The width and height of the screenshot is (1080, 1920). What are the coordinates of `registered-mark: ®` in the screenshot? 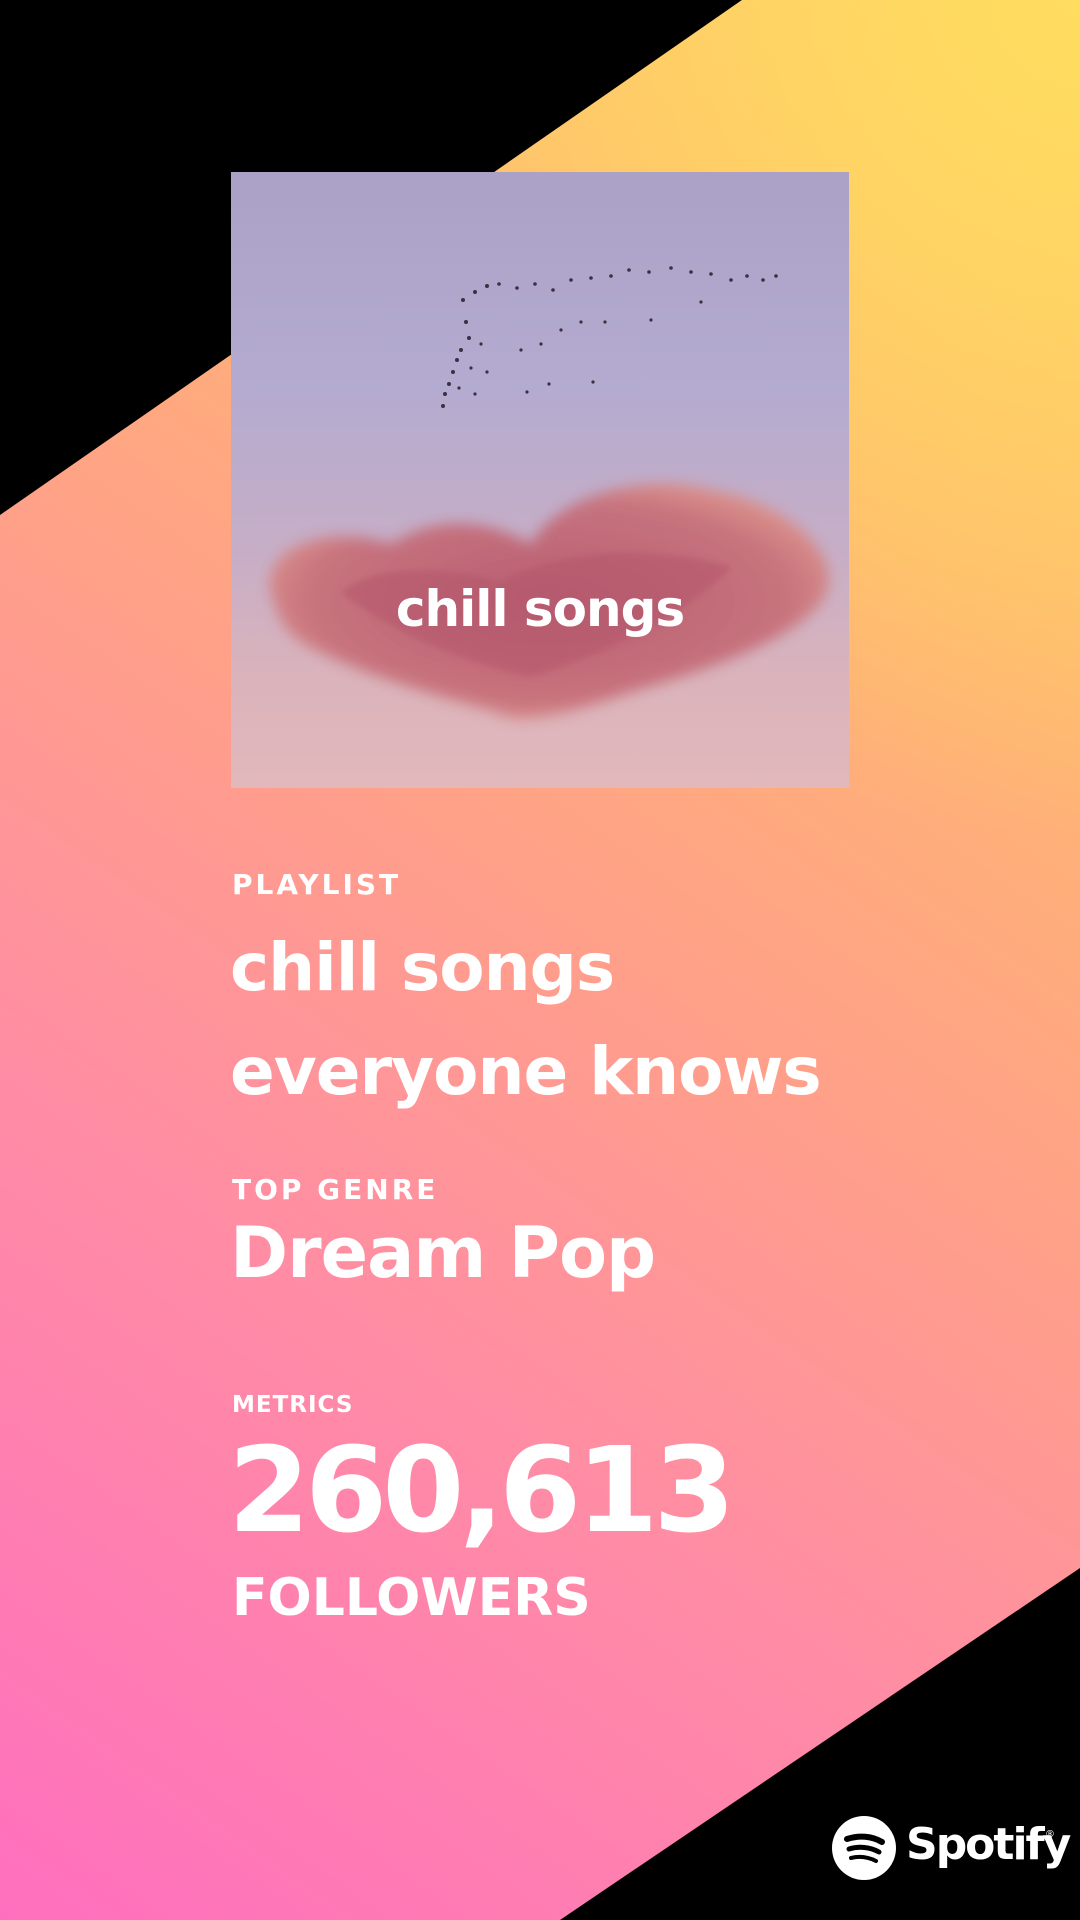 It's located at (1050, 1834).